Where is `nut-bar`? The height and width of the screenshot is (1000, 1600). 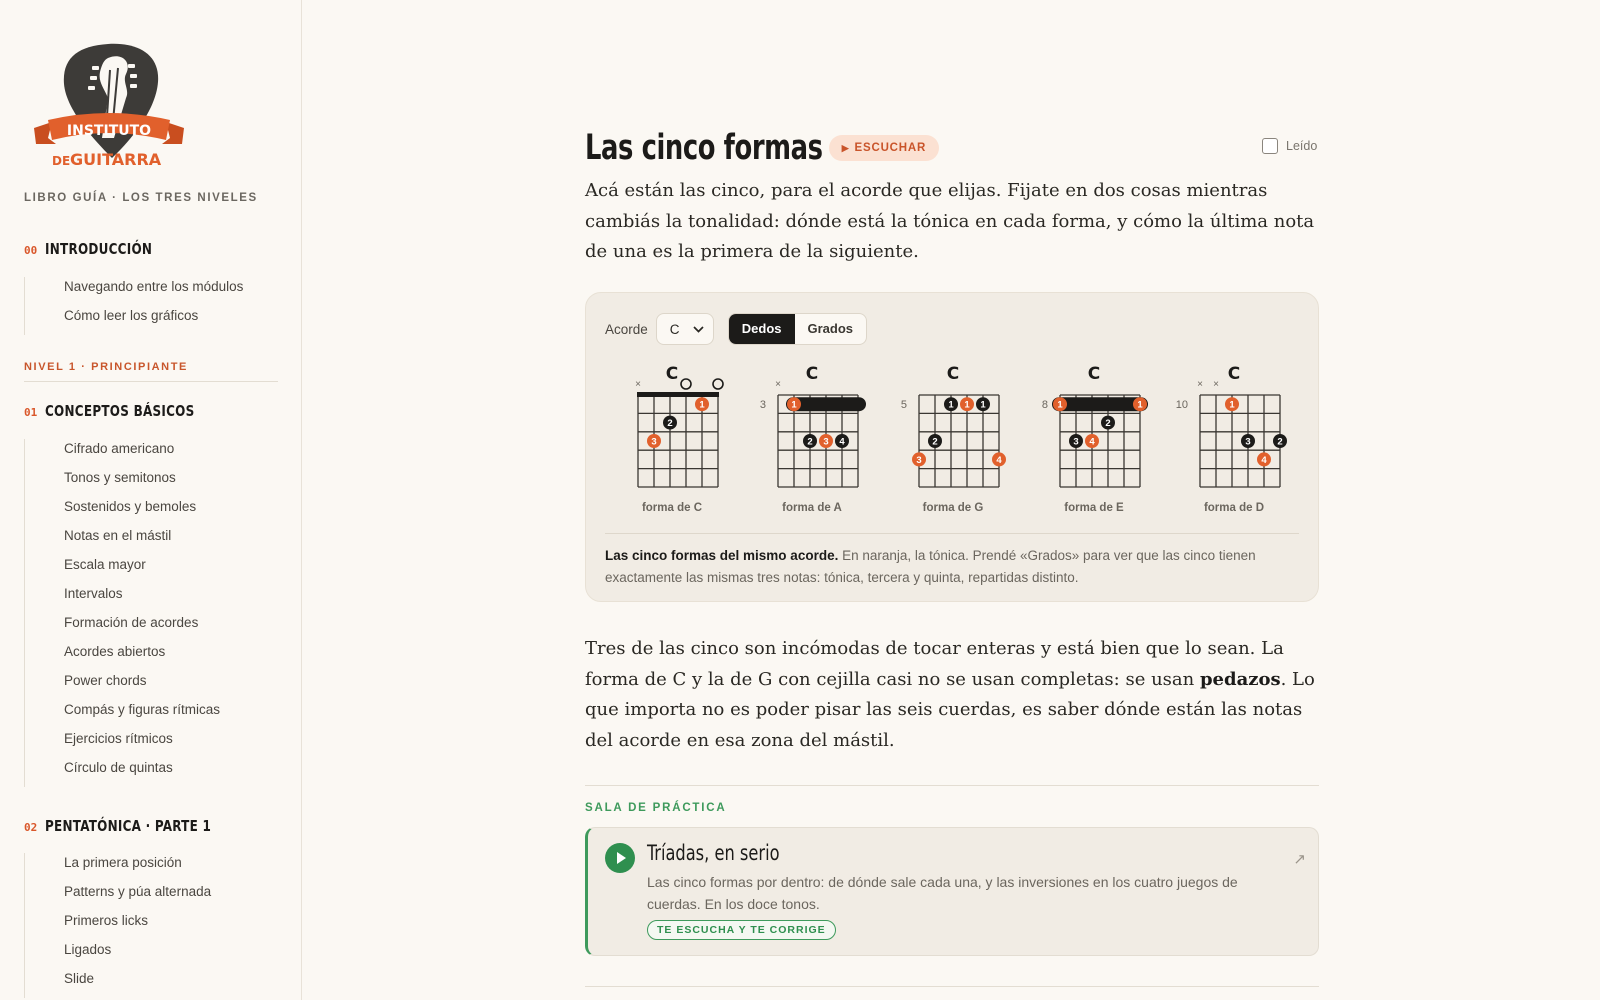
nut-bar is located at coordinates (678, 394).